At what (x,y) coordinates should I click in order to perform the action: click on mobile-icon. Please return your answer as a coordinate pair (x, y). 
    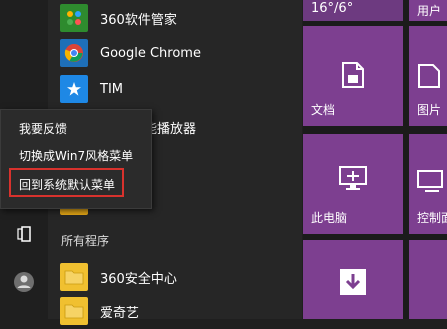
    Looking at the image, I should click on (24, 234).